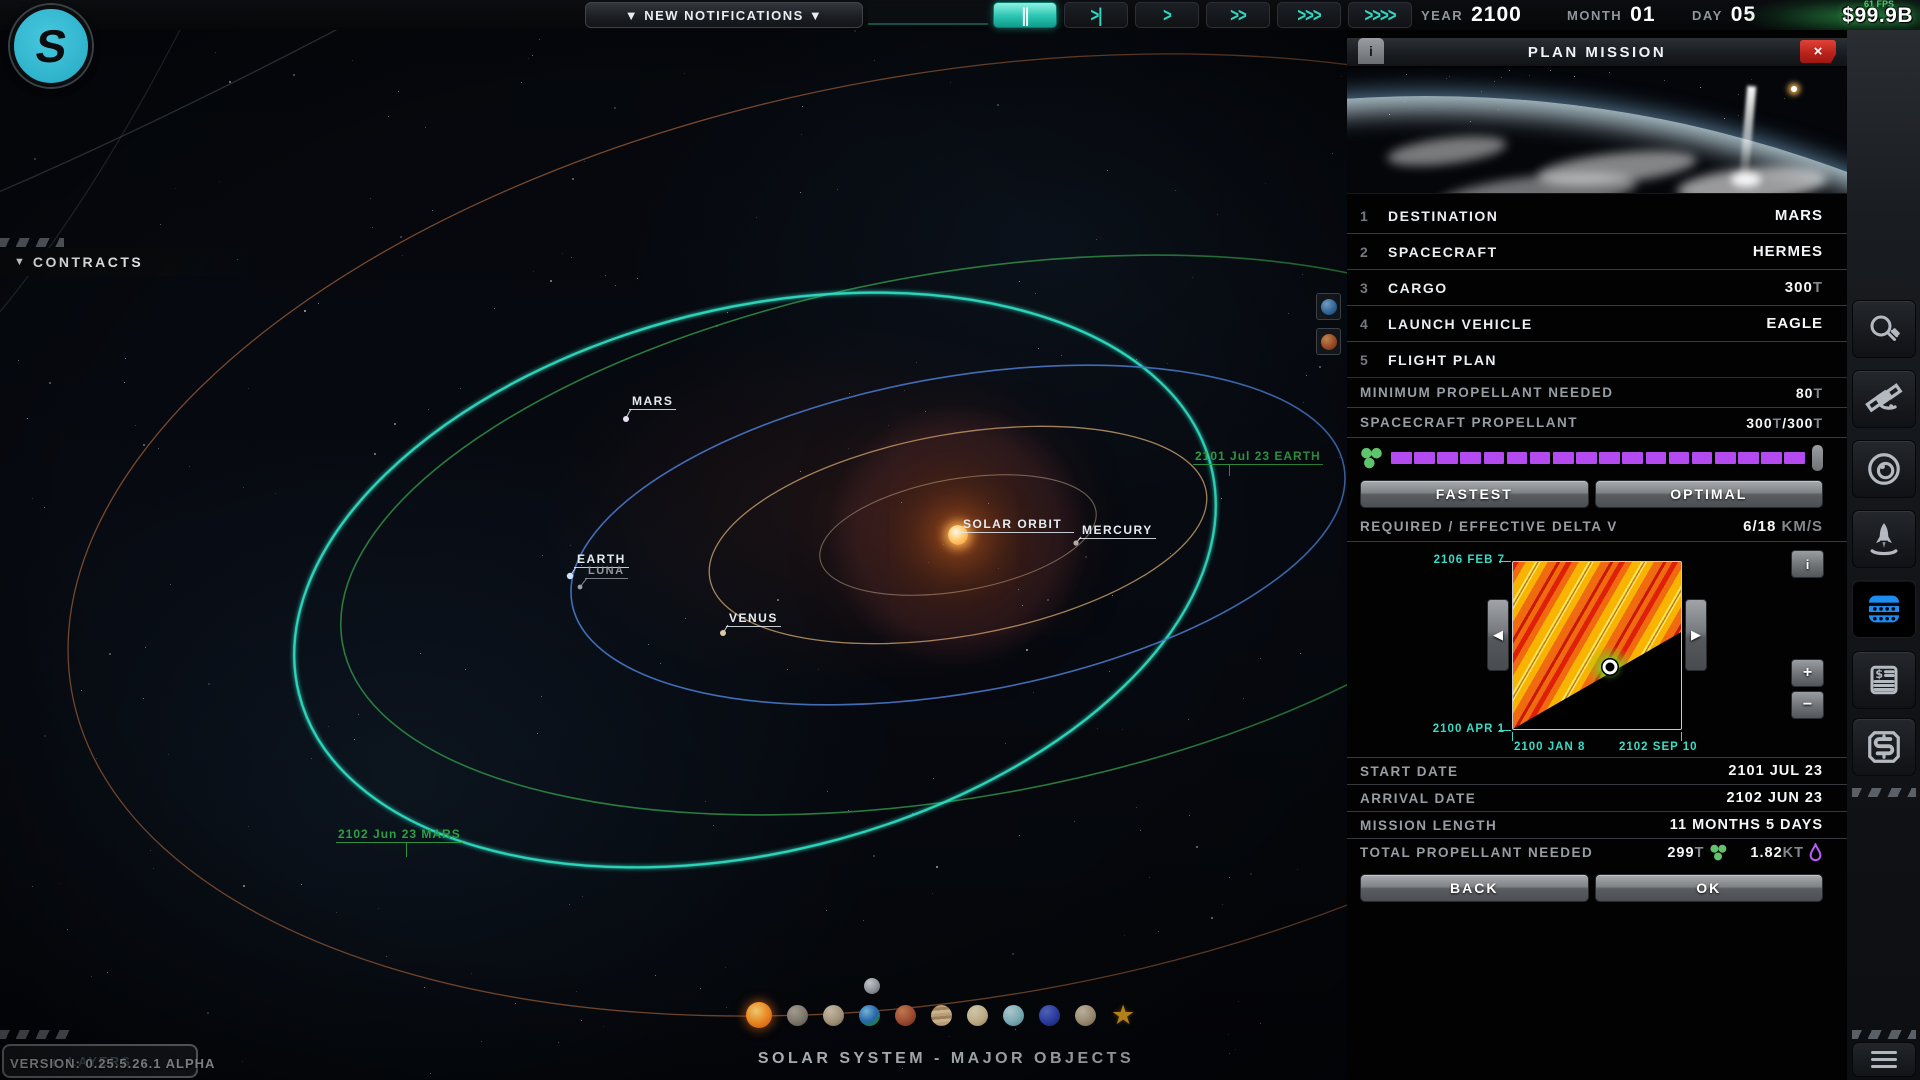 The width and height of the screenshot is (1920, 1080). Describe the element at coordinates (1884, 747) in the screenshot. I see `company-button` at that location.